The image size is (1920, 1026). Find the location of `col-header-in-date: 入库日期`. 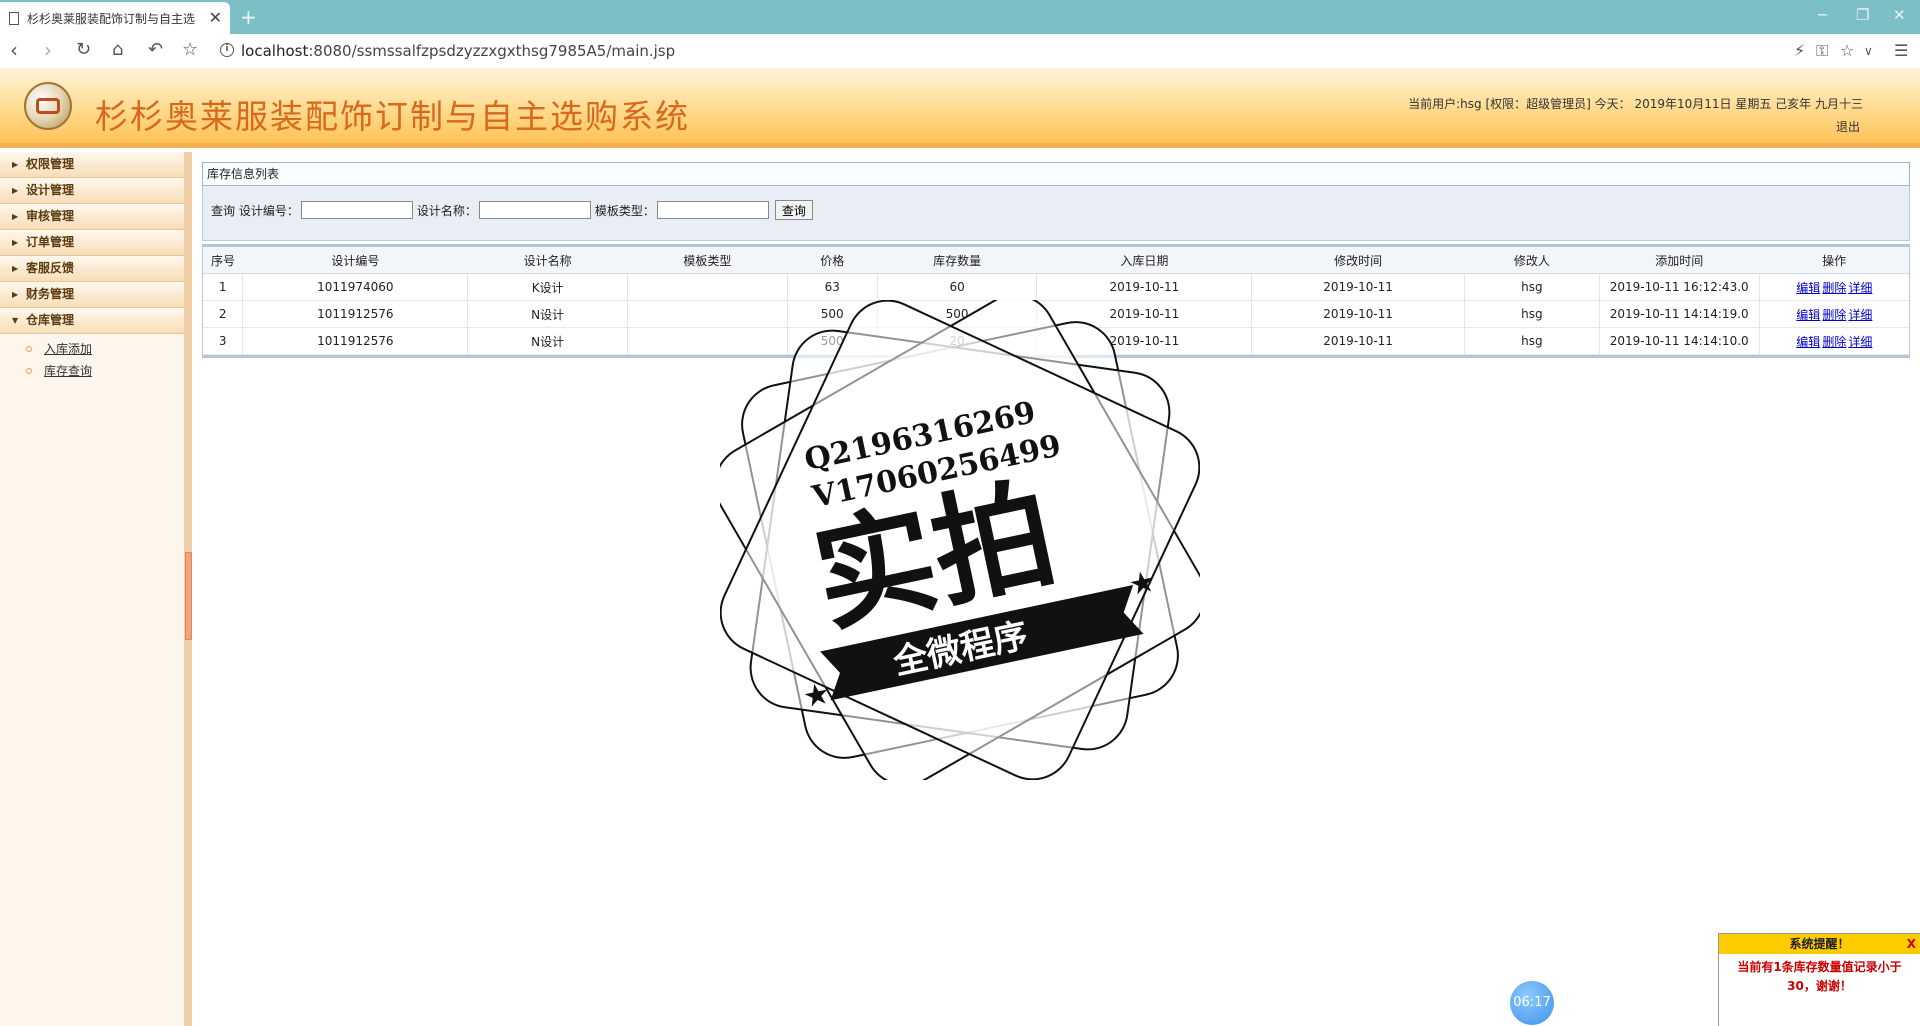

col-header-in-date: 入库日期 is located at coordinates (1144, 260).